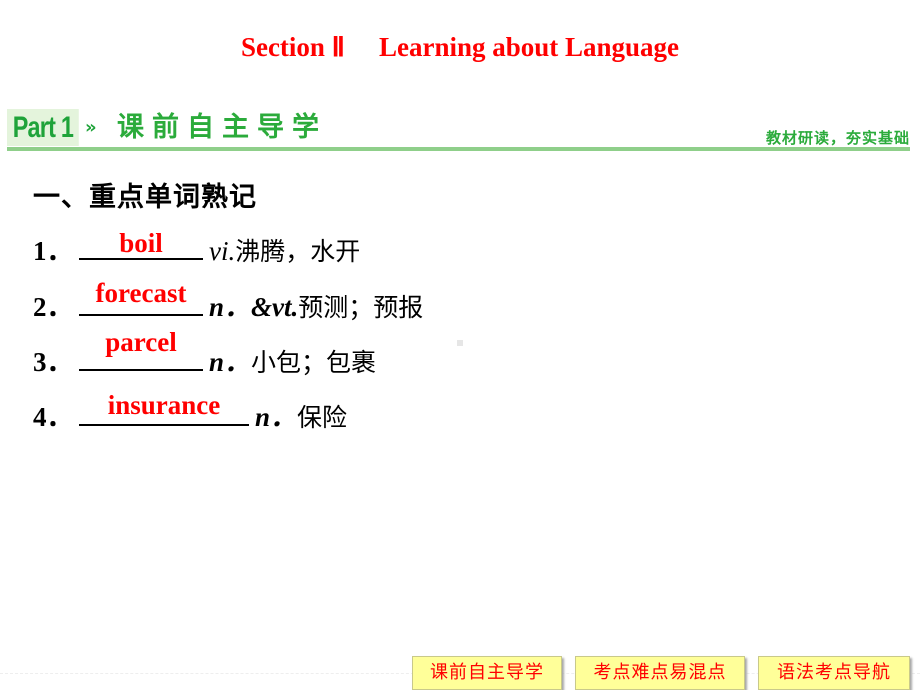 The width and height of the screenshot is (920, 690). What do you see at coordinates (53, 417) in the screenshot?
I see `item-number: 4．` at bounding box center [53, 417].